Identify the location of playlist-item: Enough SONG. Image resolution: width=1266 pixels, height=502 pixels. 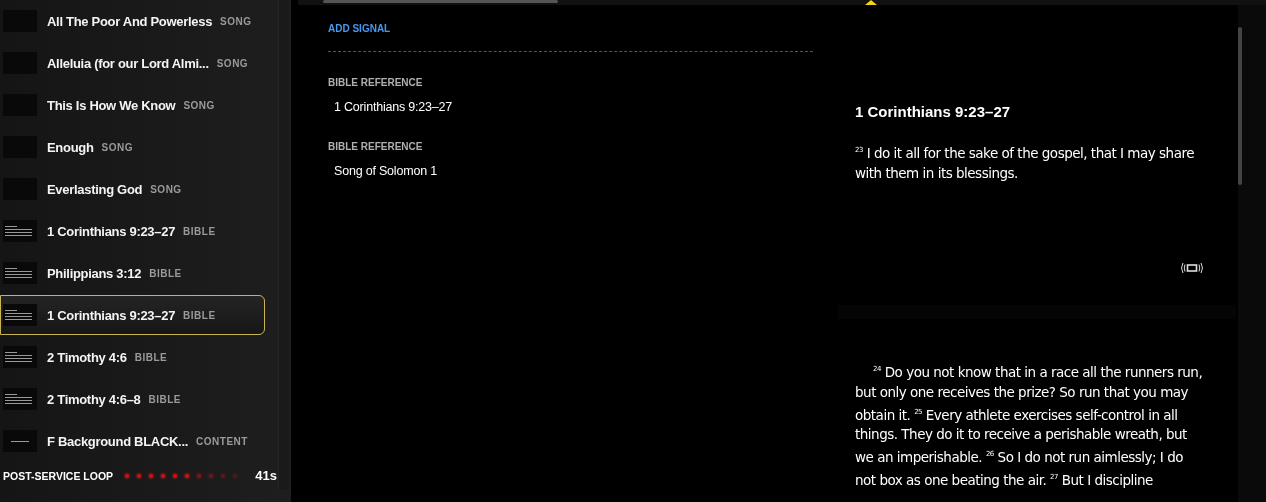
(132, 147).